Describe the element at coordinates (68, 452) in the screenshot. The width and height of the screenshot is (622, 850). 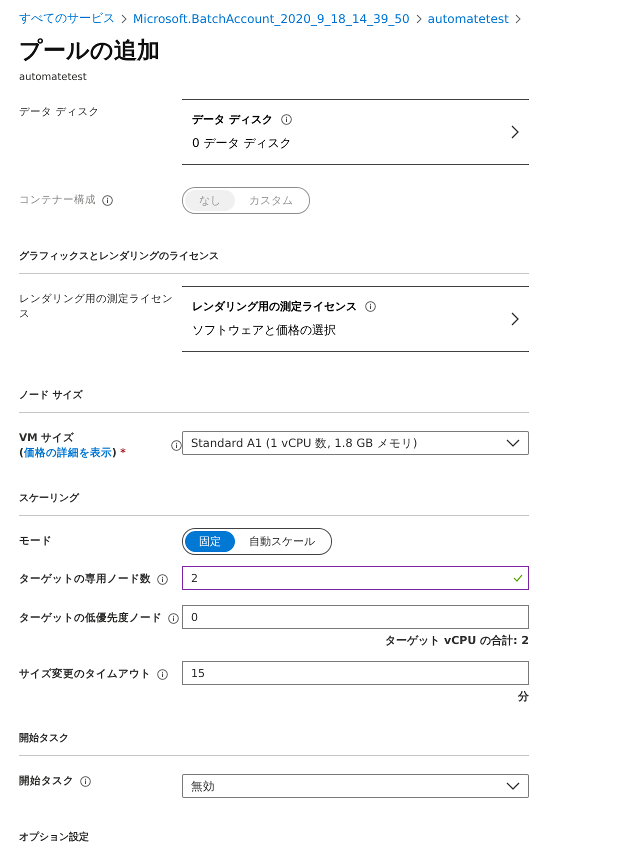
I see `pricing-link: 価格の詳細を表示` at that location.